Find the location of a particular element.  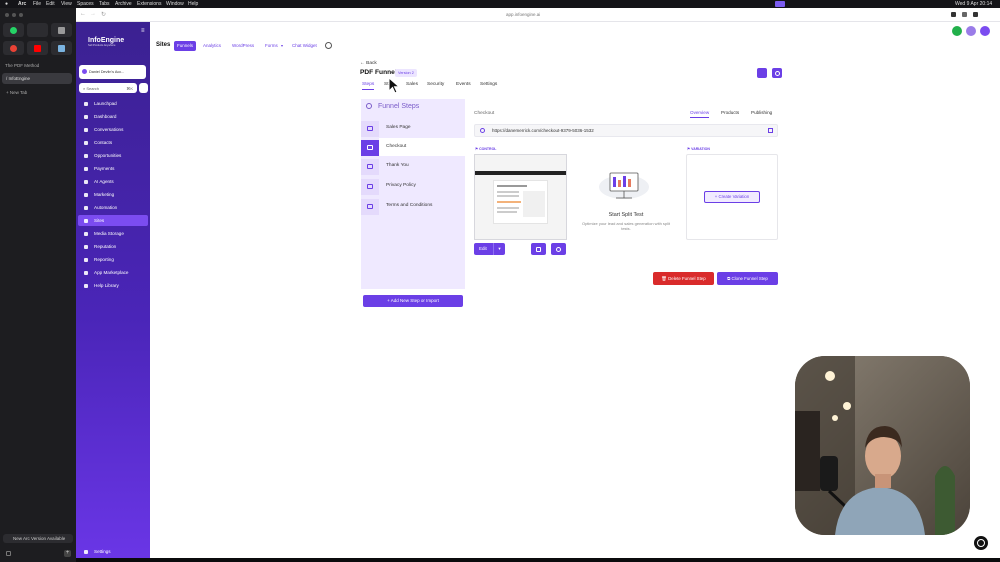

step-rail-active is located at coordinates (370, 148).